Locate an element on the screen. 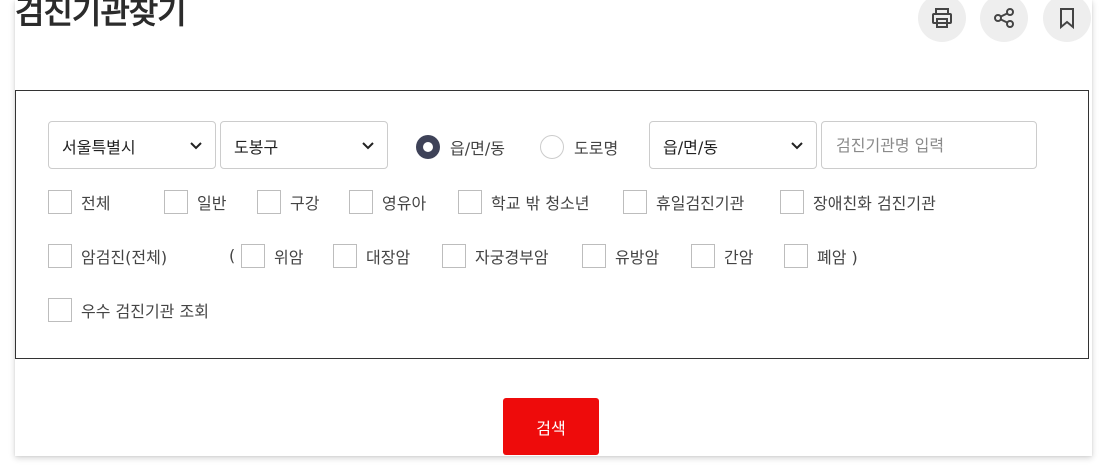  checkbox-label: 폐암 ) is located at coordinates (837, 257).